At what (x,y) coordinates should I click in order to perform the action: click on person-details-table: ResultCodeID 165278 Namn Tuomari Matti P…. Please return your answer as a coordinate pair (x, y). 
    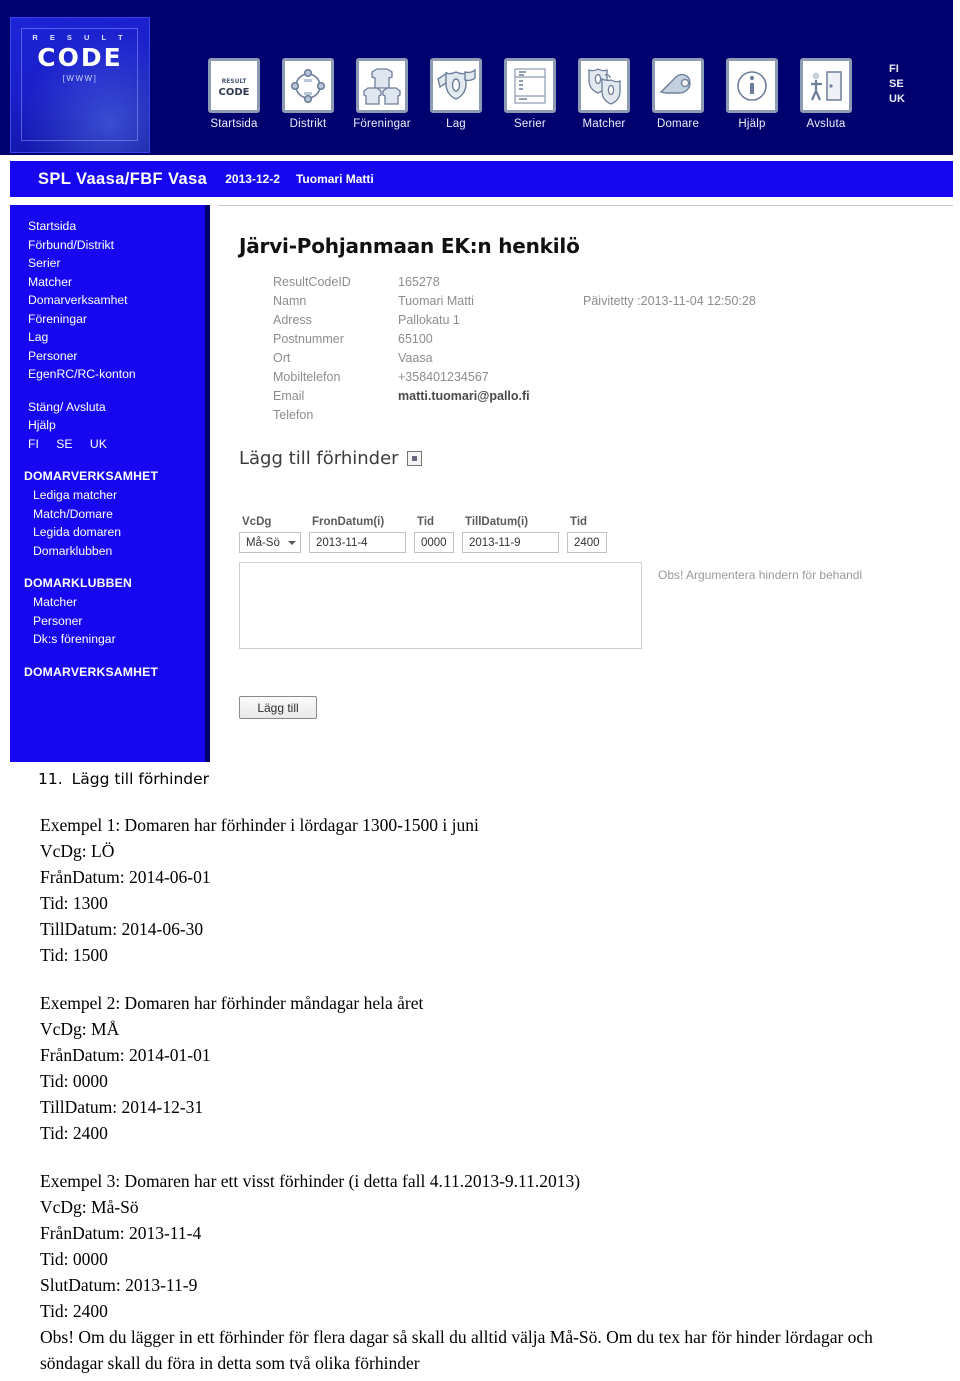
    Looking at the image, I should click on (514, 348).